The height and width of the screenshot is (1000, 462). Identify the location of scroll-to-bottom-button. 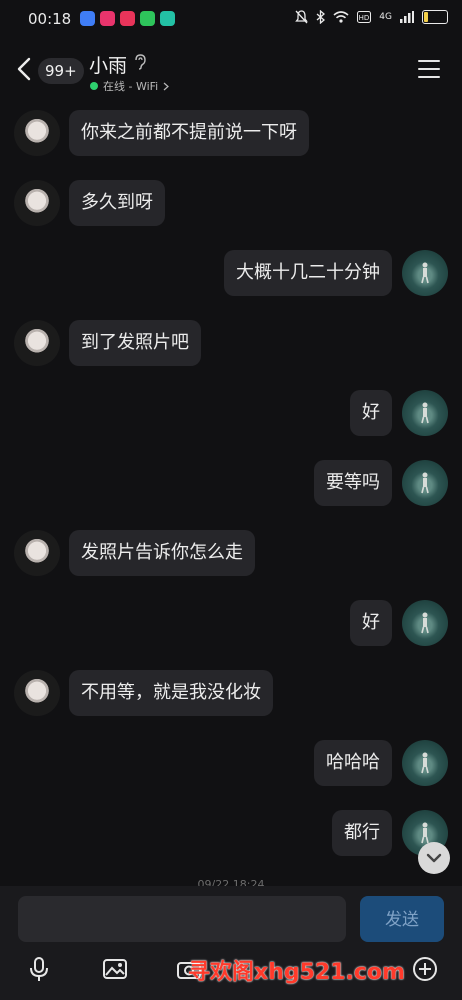
(434, 858).